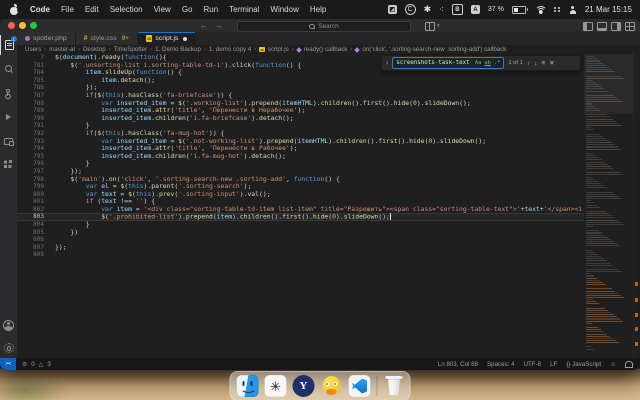 Image resolution: width=640 pixels, height=400 pixels. What do you see at coordinates (602, 26) in the screenshot?
I see `toggle-panel-icon` at bounding box center [602, 26].